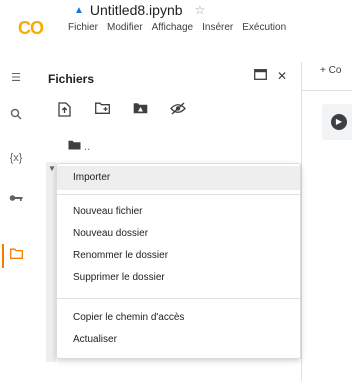 This screenshot has width=352, height=381. I want to click on menu-item-nouveau-dossier: Nouveau dossier, so click(178, 234).